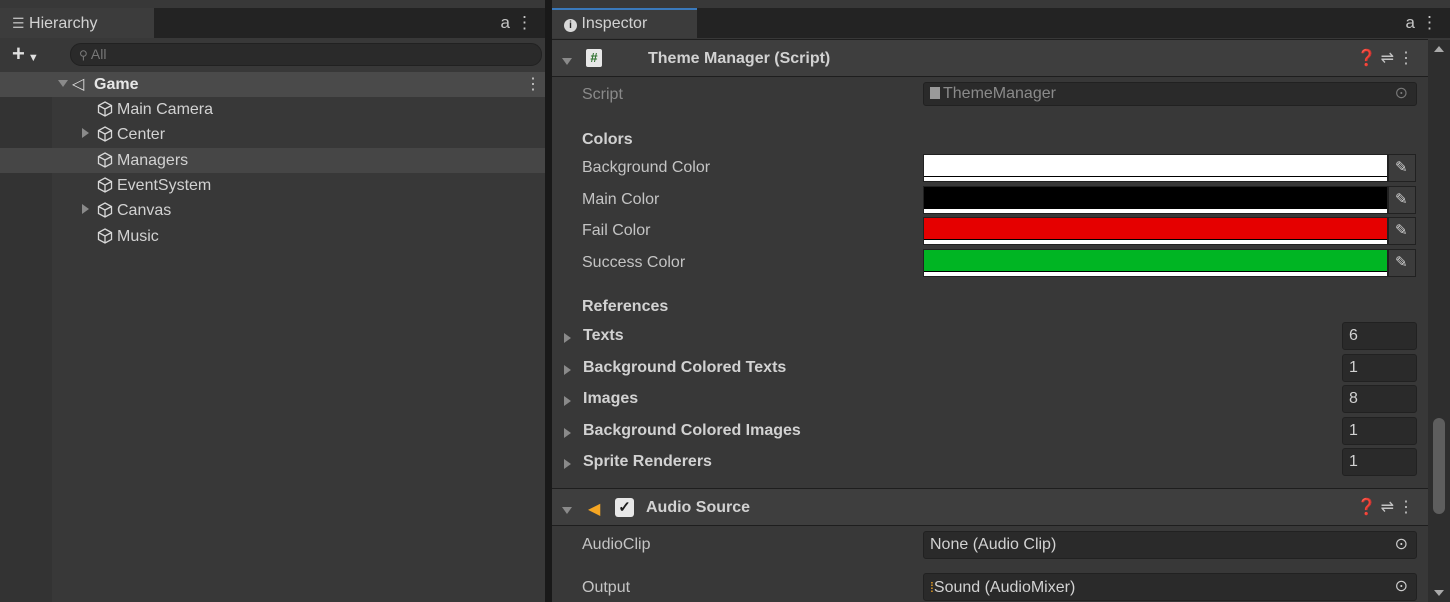 Image resolution: width=1450 pixels, height=602 pixels. Describe the element at coordinates (272, 185) in the screenshot. I see `hierarchy-item: EventSystem` at that location.